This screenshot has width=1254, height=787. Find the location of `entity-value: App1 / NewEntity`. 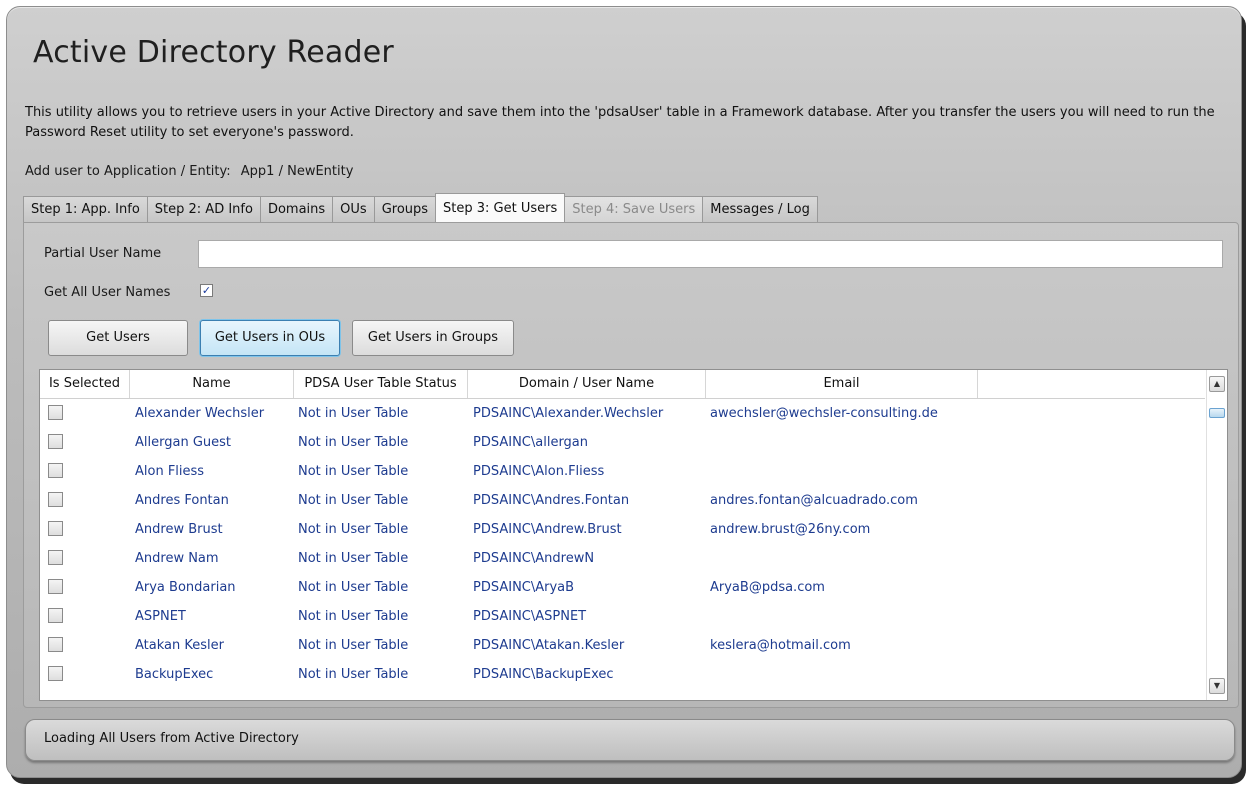

entity-value: App1 / NewEntity is located at coordinates (297, 171).